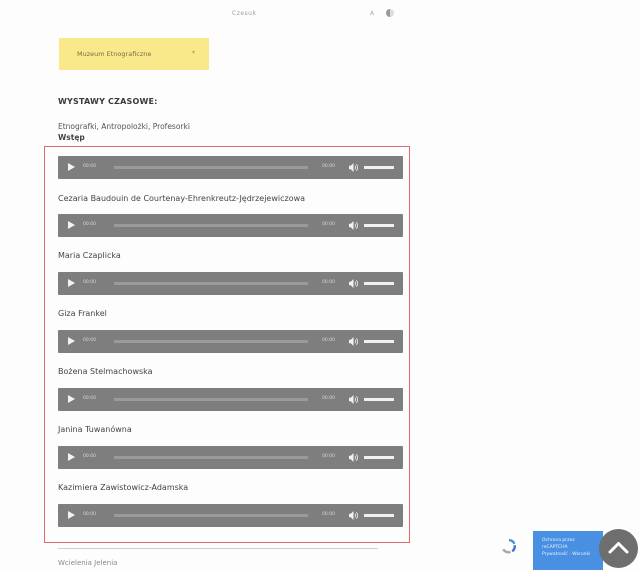 The height and width of the screenshot is (572, 639). Describe the element at coordinates (87, 563) in the screenshot. I see `next-section-link: Wcielenia Jelenia` at that location.